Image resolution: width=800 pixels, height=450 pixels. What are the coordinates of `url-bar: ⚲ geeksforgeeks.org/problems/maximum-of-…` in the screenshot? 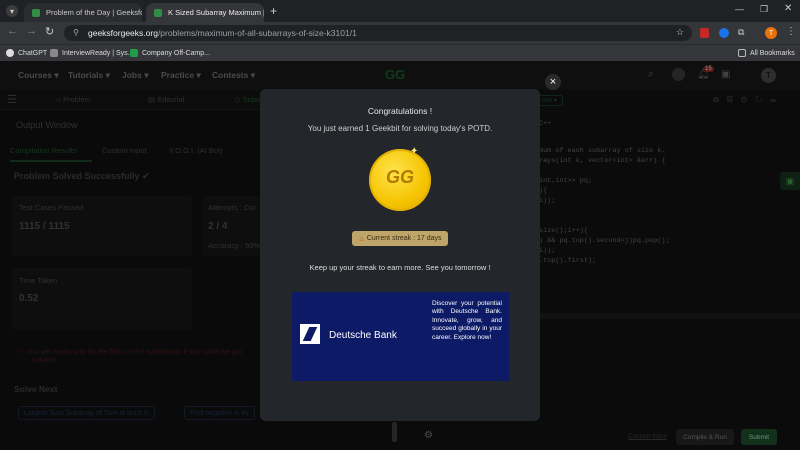 It's located at (378, 33).